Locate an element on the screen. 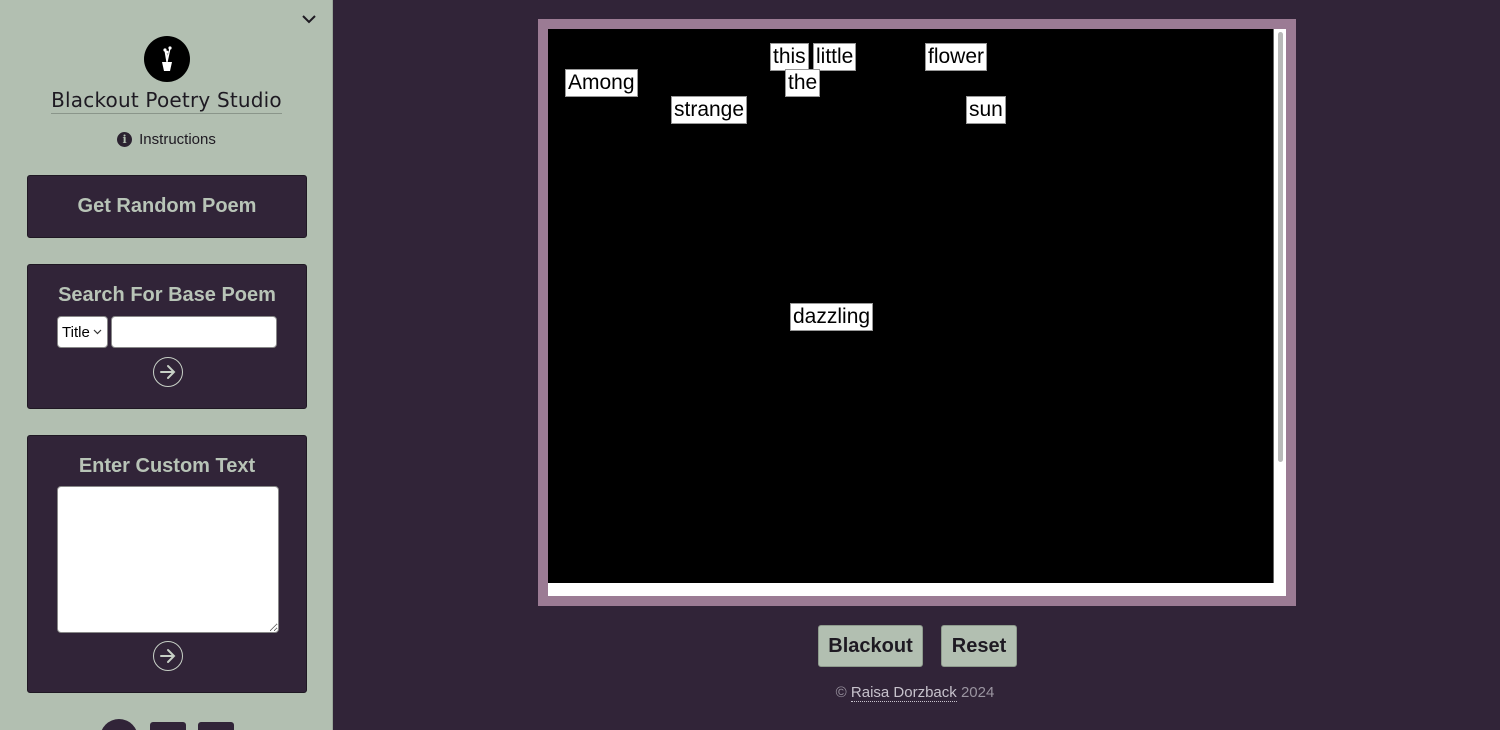 Image resolution: width=1500 pixels, height=730 pixels. app-title-text: Blackout Poetry Studio is located at coordinates (166, 101).